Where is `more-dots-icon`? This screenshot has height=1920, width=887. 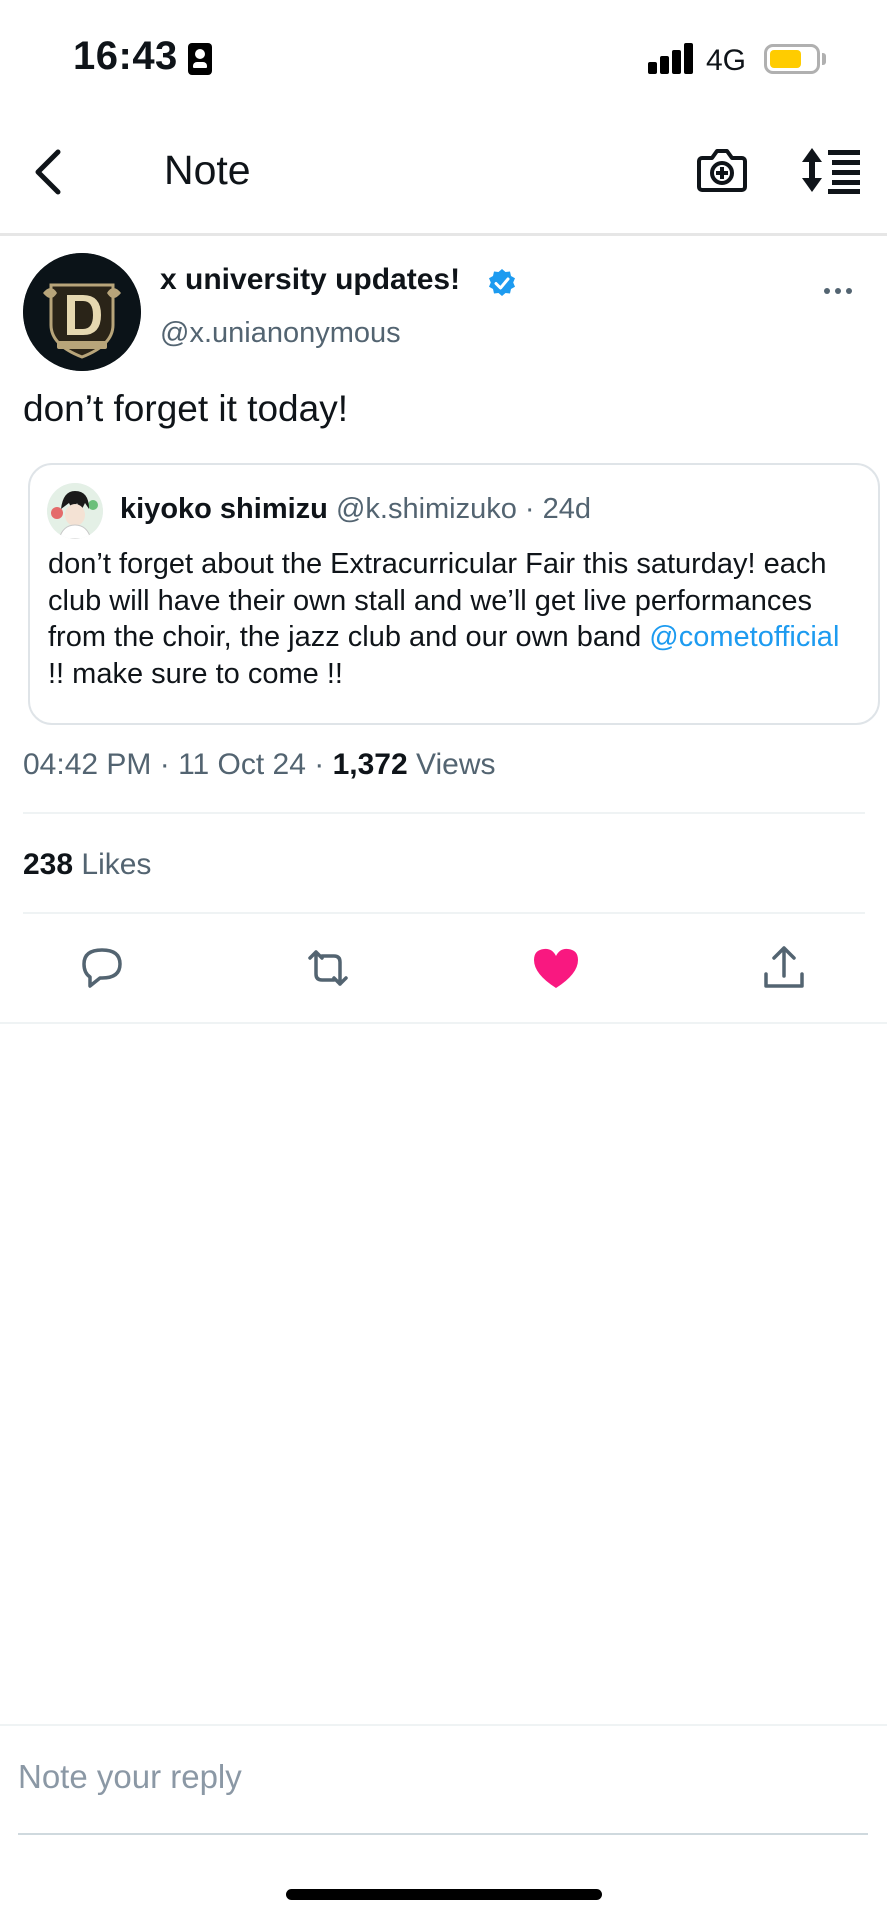 more-dots-icon is located at coordinates (827, 291).